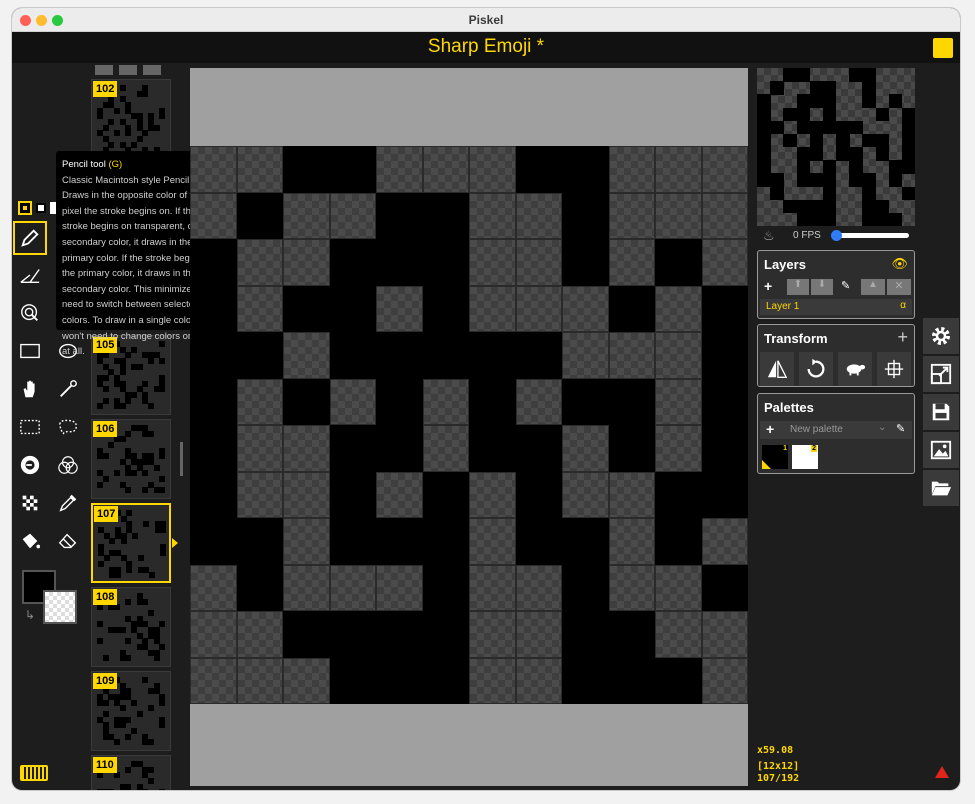  What do you see at coordinates (903, 305) in the screenshot?
I see `layer-alpha: α` at bounding box center [903, 305].